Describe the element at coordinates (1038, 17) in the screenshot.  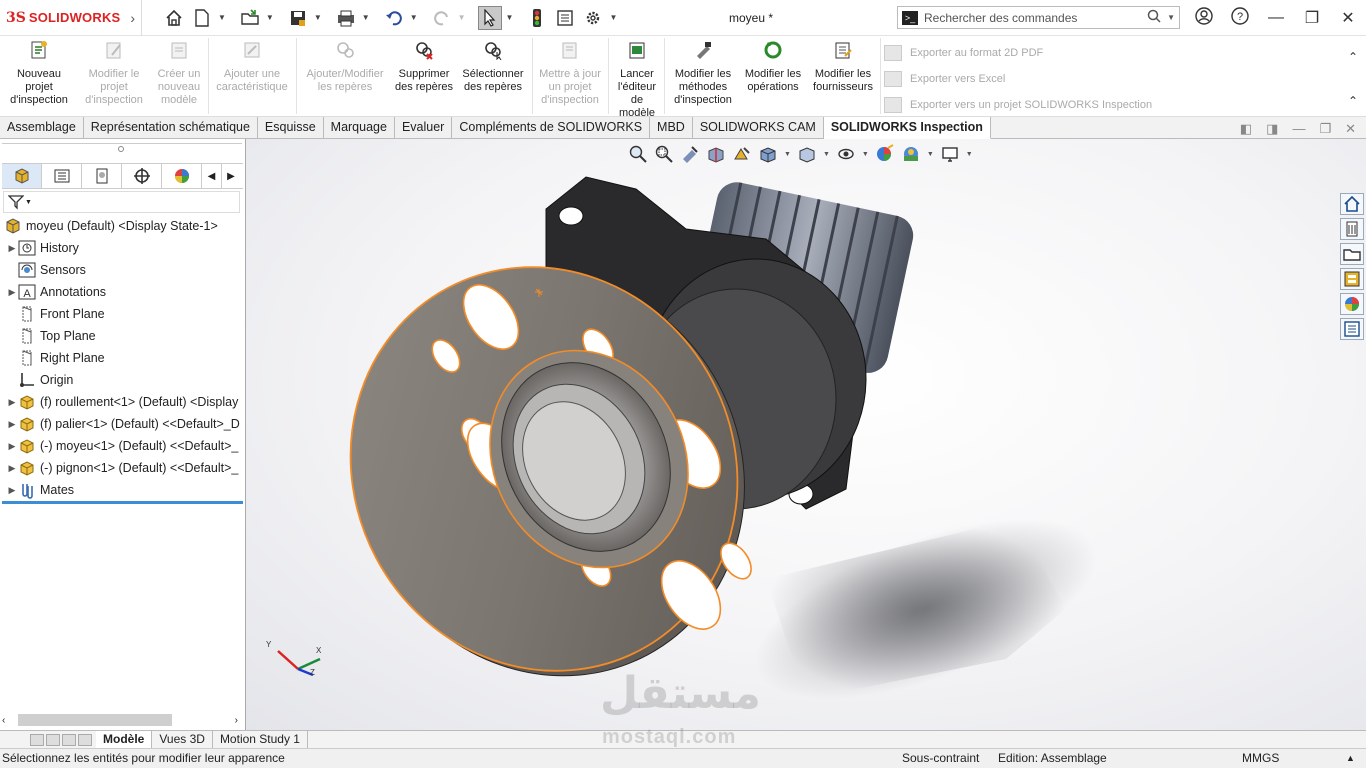
I see `command-search-field: >_ Rechercher des commandes ▼` at that location.